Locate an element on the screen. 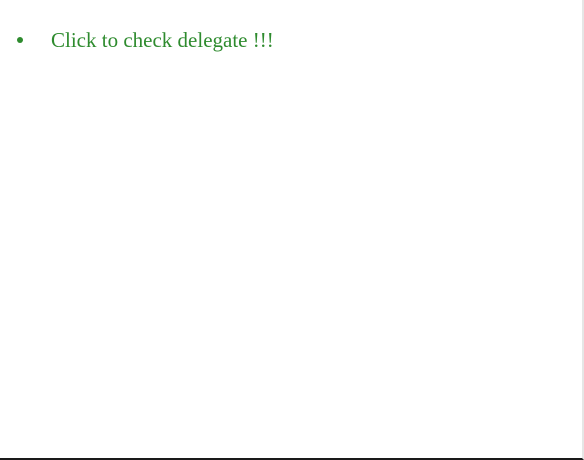 This screenshot has height=460, width=584. list-item-label: Click to check delegate !!! is located at coordinates (162, 40).